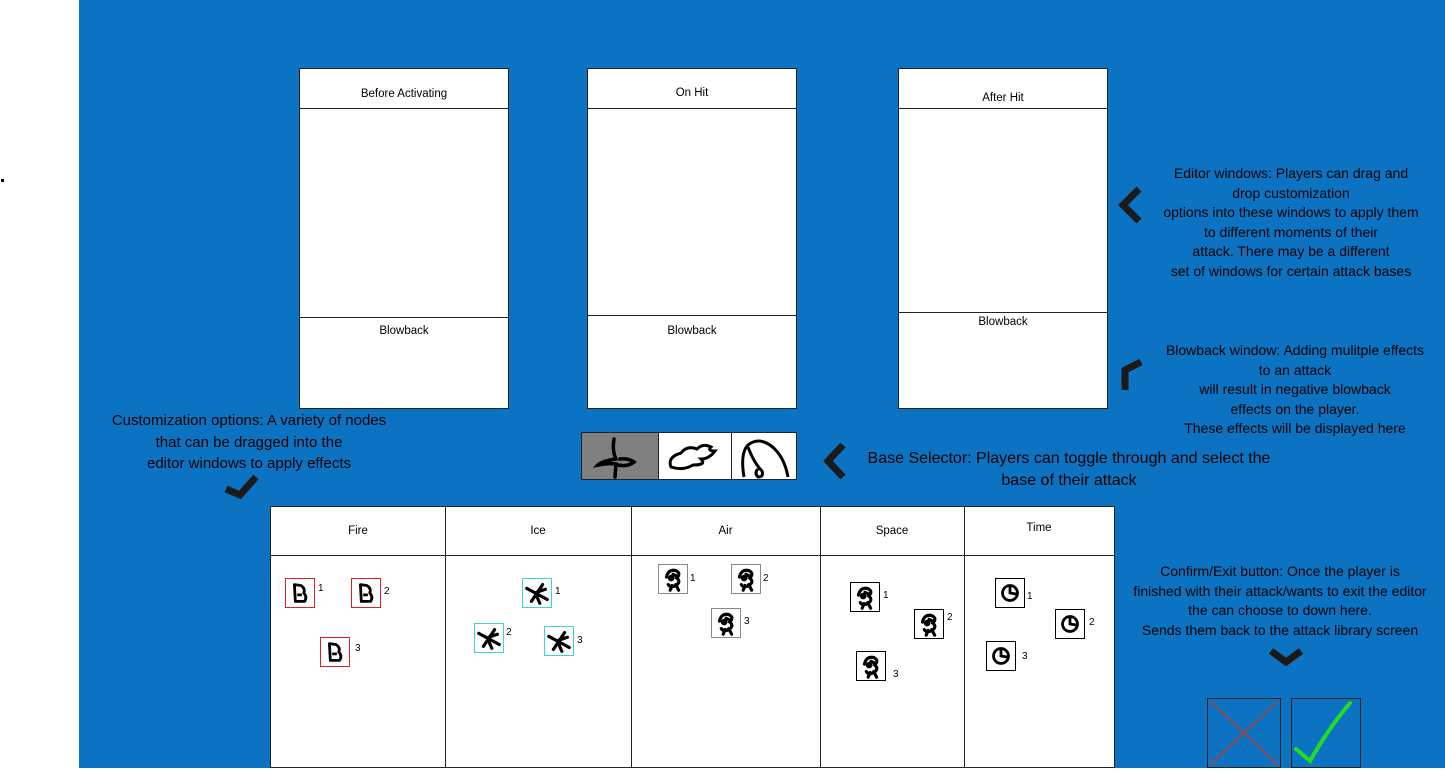 This screenshot has width=1445, height=772. I want to click on stray-dot, so click(2, 180).